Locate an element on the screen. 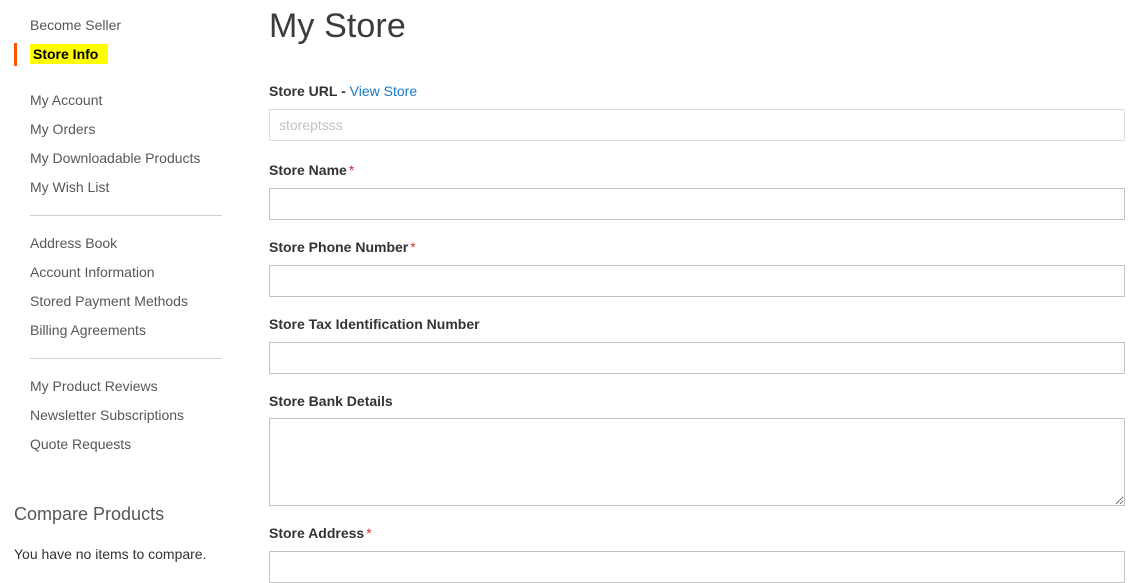  sidebar-item-stored-payment-methods-label: Stored Payment Methods is located at coordinates (109, 301).